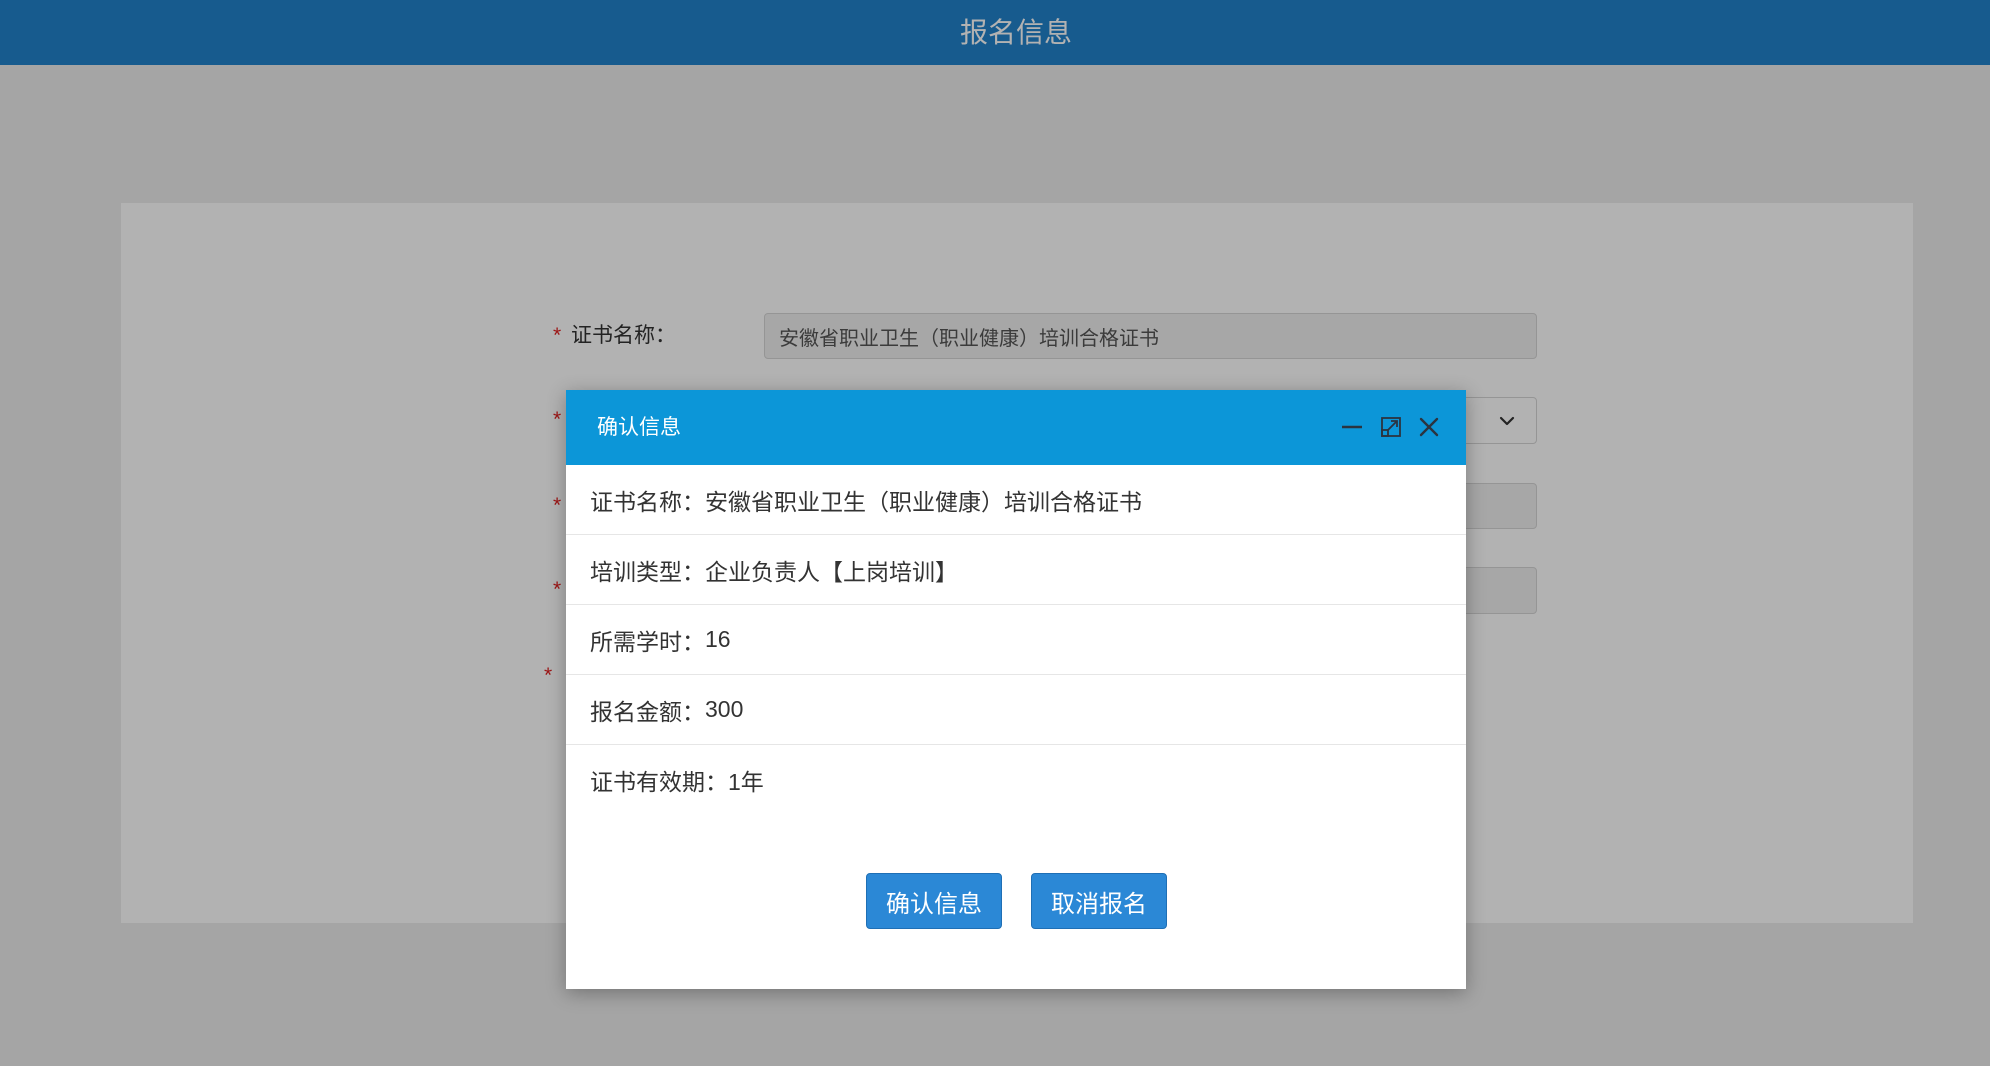 This screenshot has height=1066, width=1990. I want to click on confirm-info-button: 确认信息, so click(934, 901).